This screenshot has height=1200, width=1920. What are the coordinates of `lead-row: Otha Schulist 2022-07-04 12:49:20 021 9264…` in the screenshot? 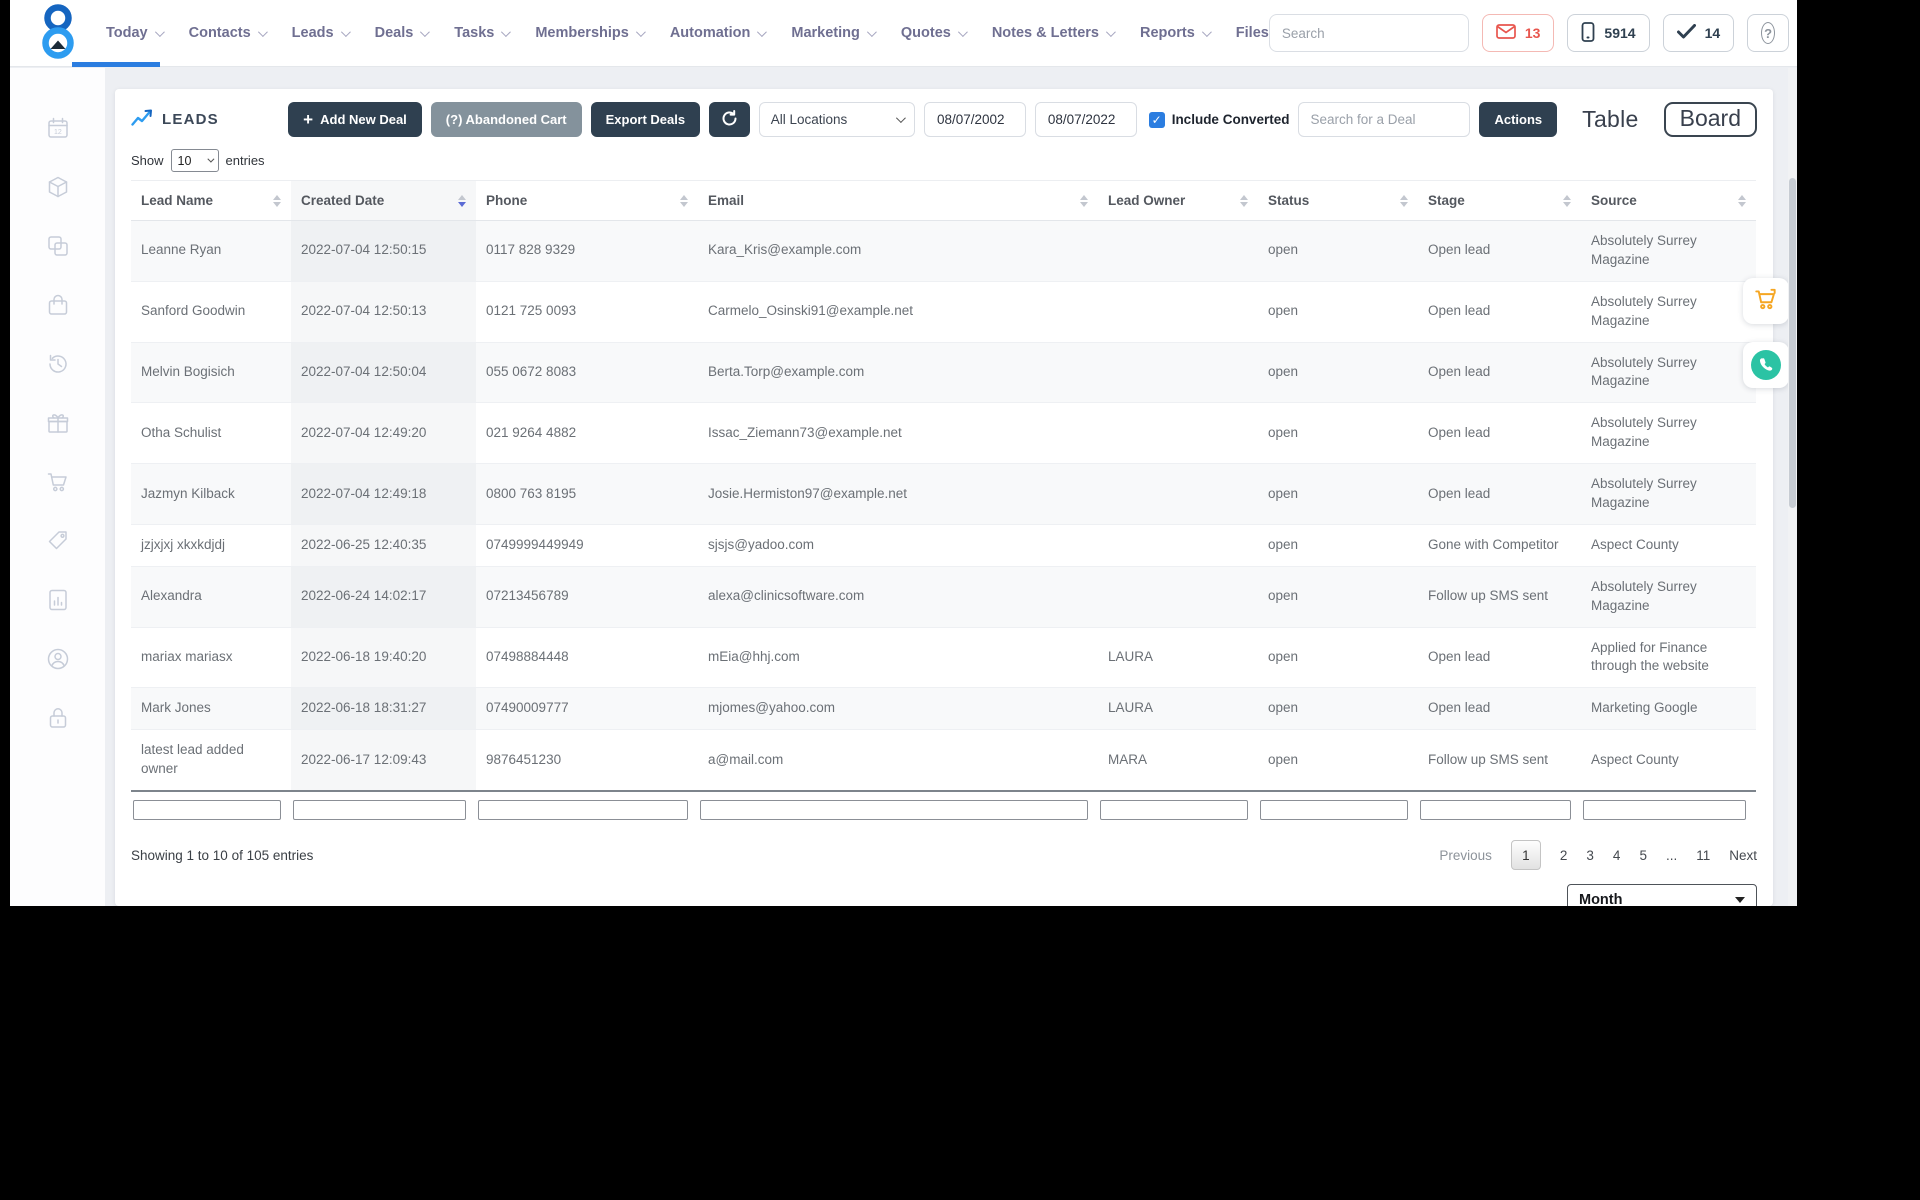 It's located at (943, 433).